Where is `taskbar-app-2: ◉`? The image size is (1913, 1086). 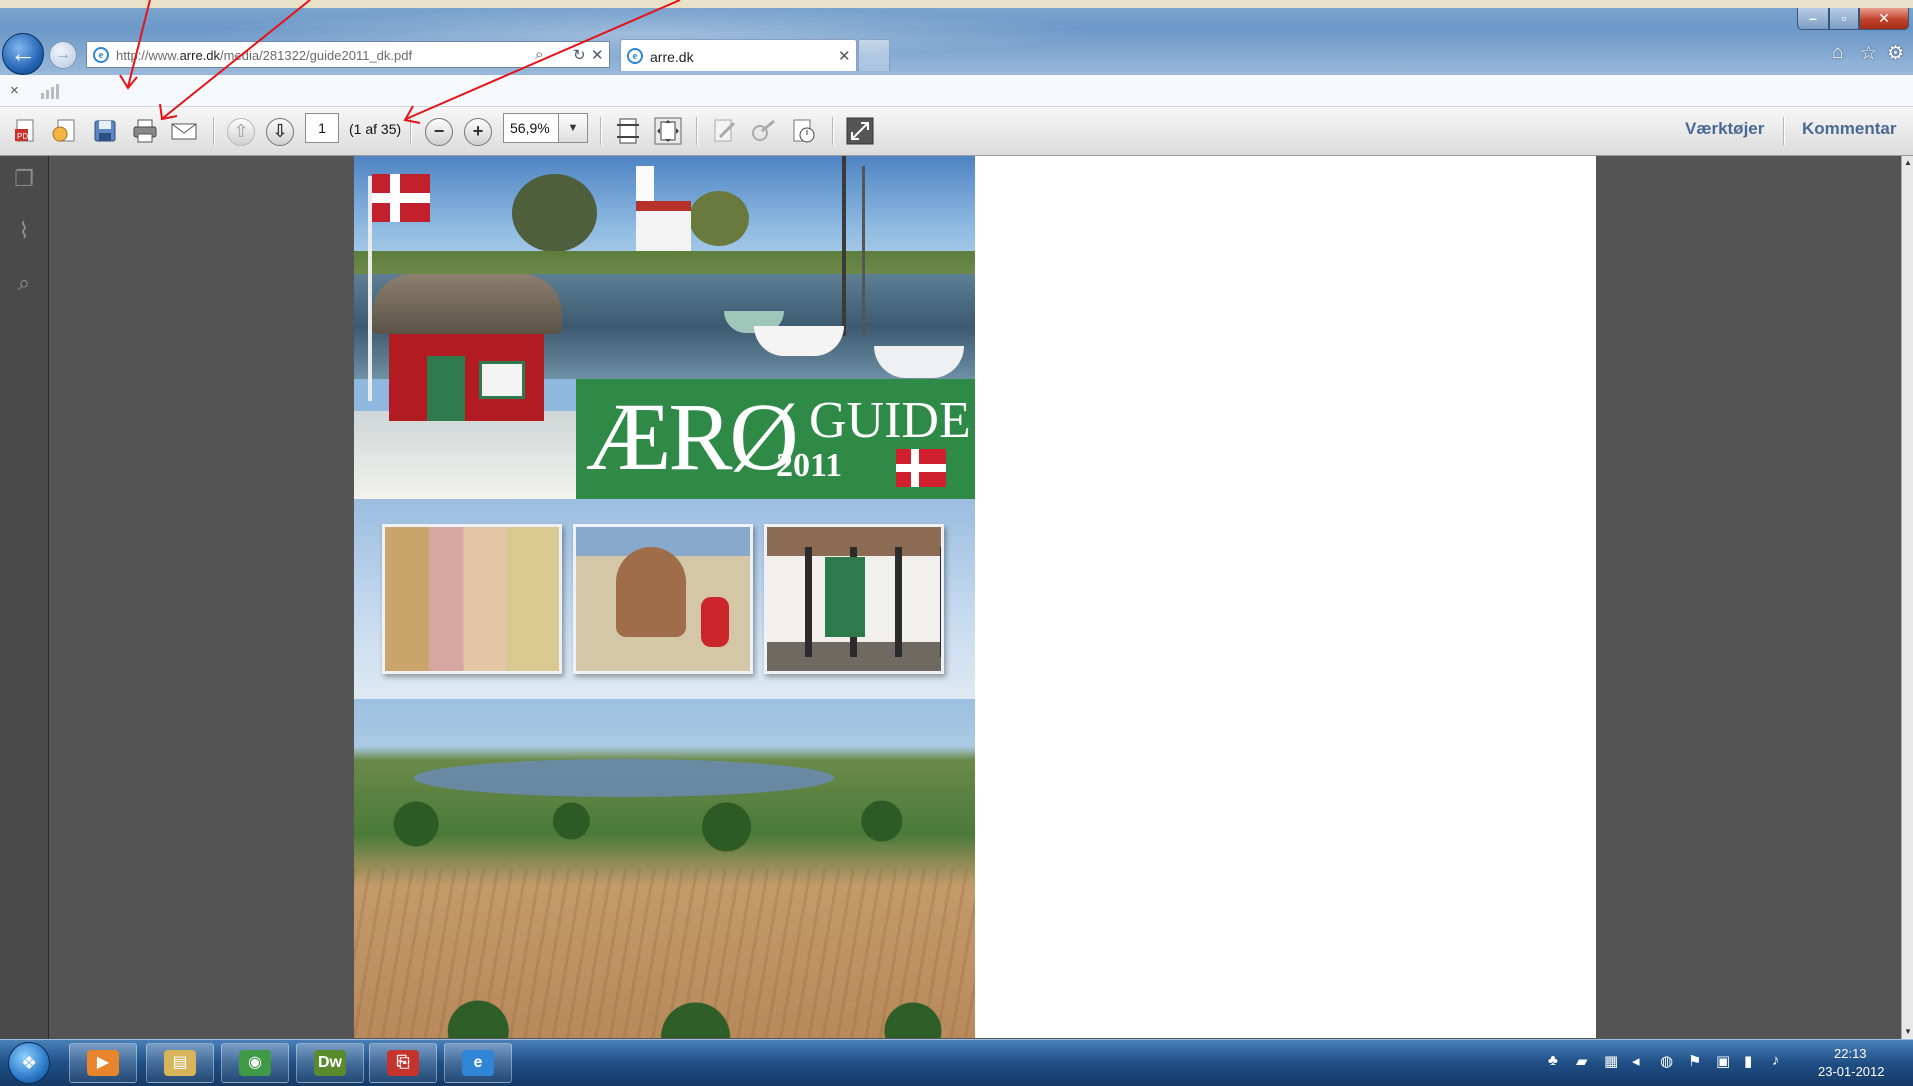 taskbar-app-2: ◉ is located at coordinates (255, 1063).